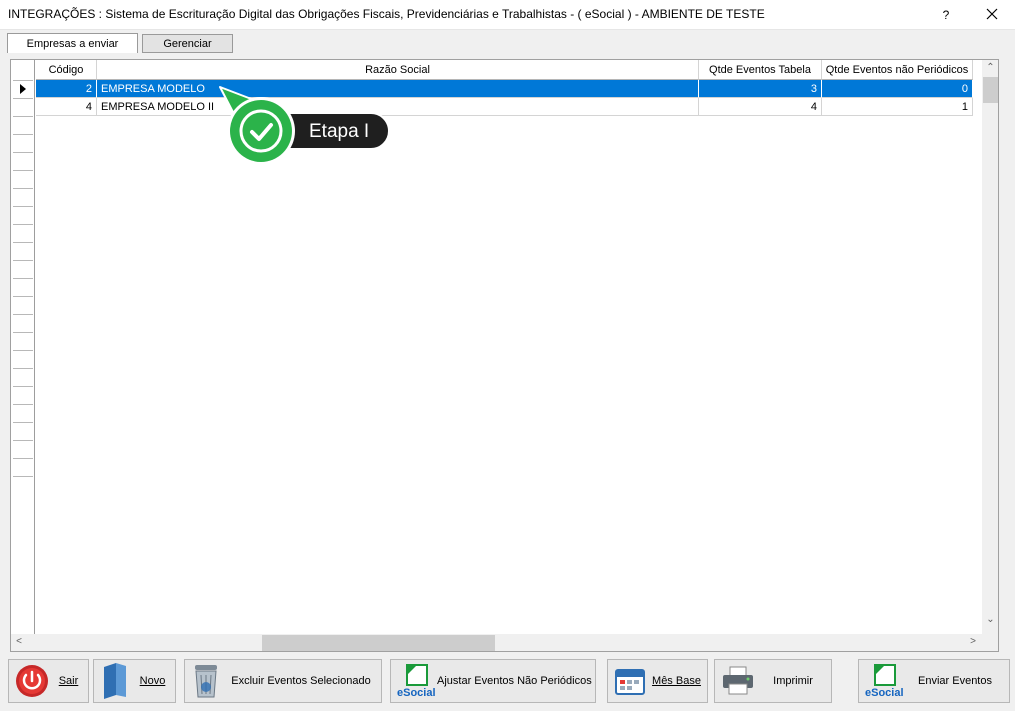 The height and width of the screenshot is (711, 1015). Describe the element at coordinates (206, 681) in the screenshot. I see `trash-icon` at that location.